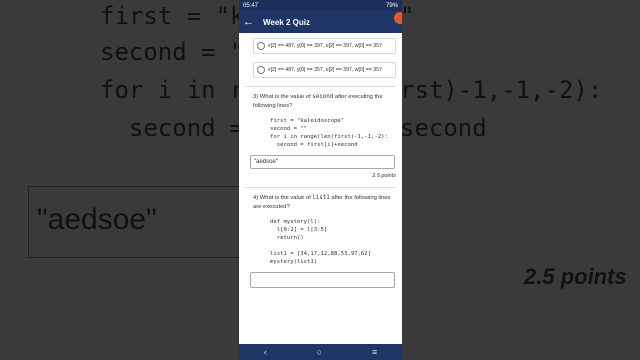  Describe the element at coordinates (251, 5) in the screenshot. I see `status-time: 05:47` at that location.